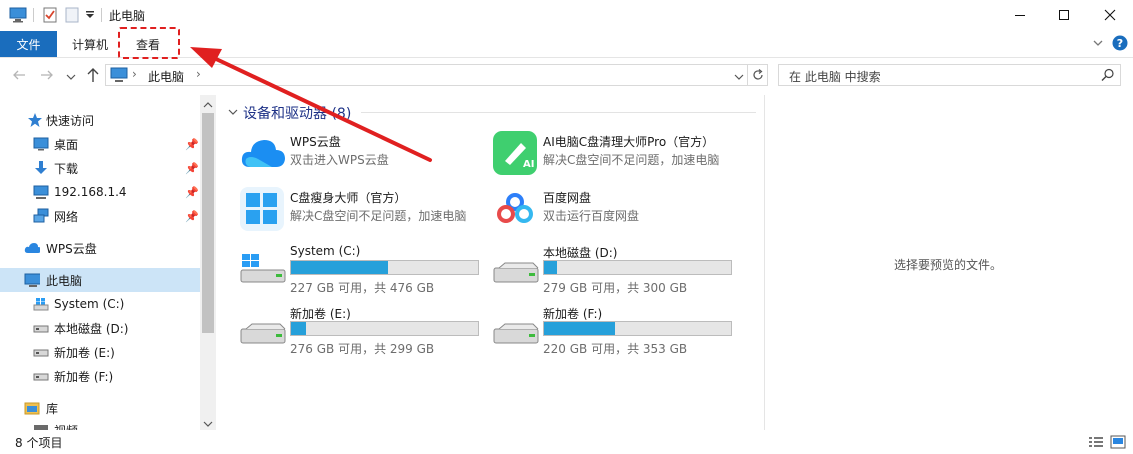 The image size is (1133, 454). Describe the element at coordinates (64, 280) in the screenshot. I see `nav-label: 此电脑` at that location.